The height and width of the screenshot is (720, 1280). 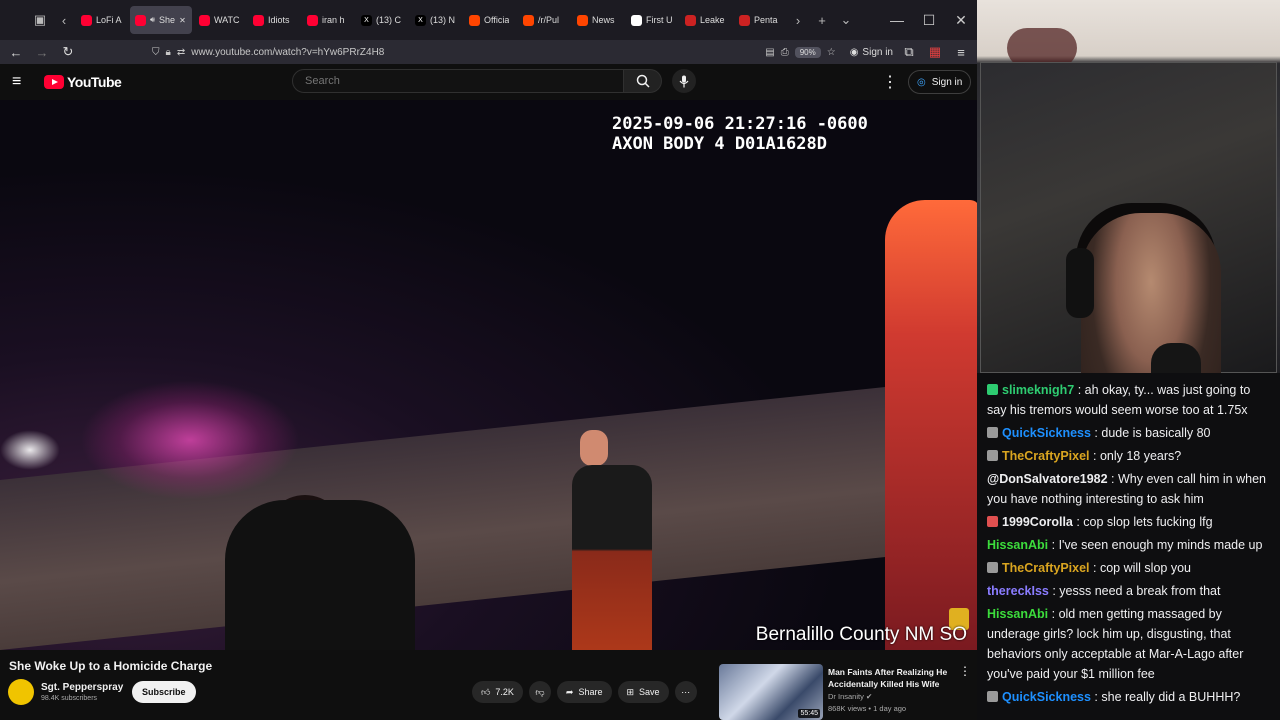 I want to click on browser-tab: Officia, so click(x=490, y=20).